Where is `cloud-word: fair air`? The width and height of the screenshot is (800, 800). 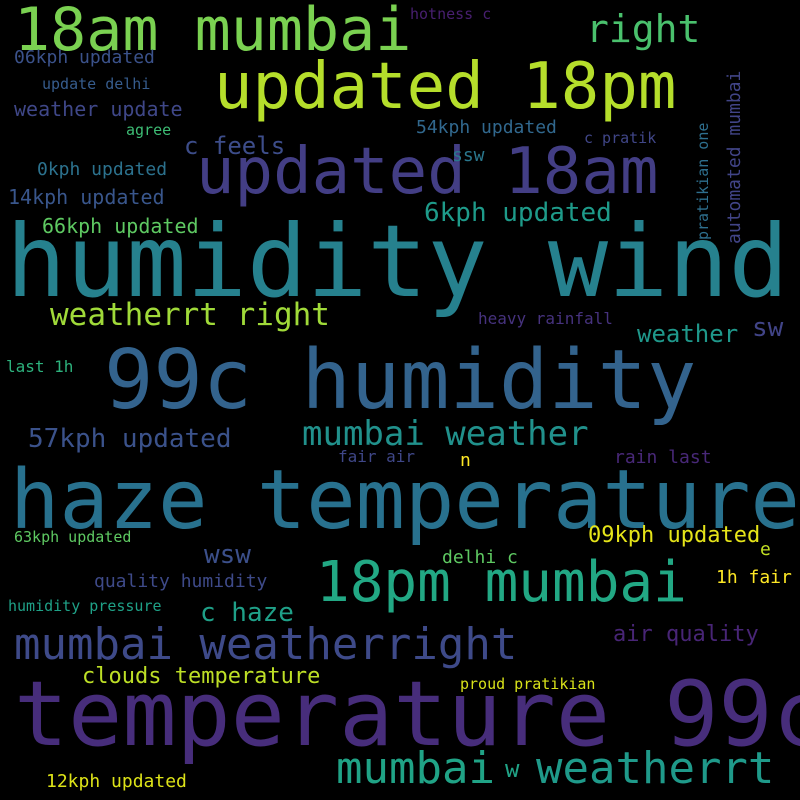
cloud-word: fair air is located at coordinates (377, 456).